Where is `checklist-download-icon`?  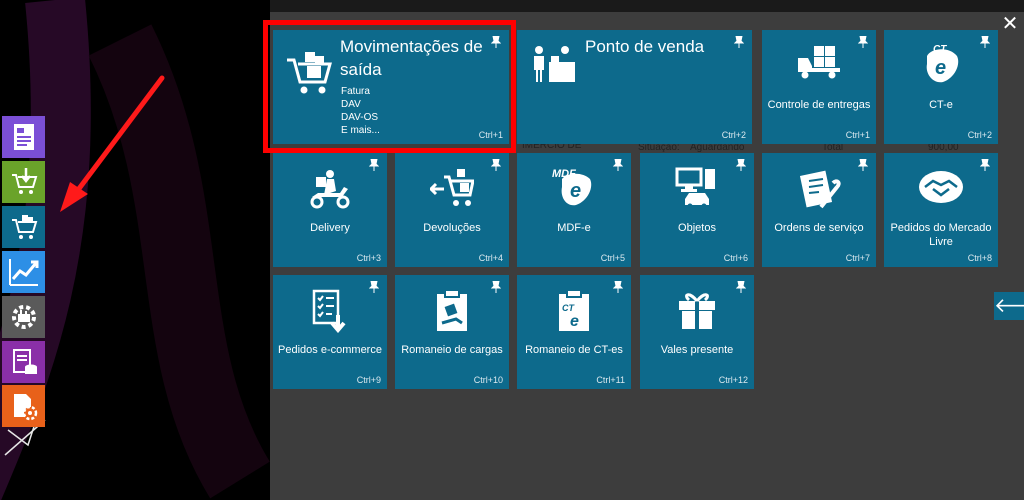
checklist-download-icon is located at coordinates (329, 311).